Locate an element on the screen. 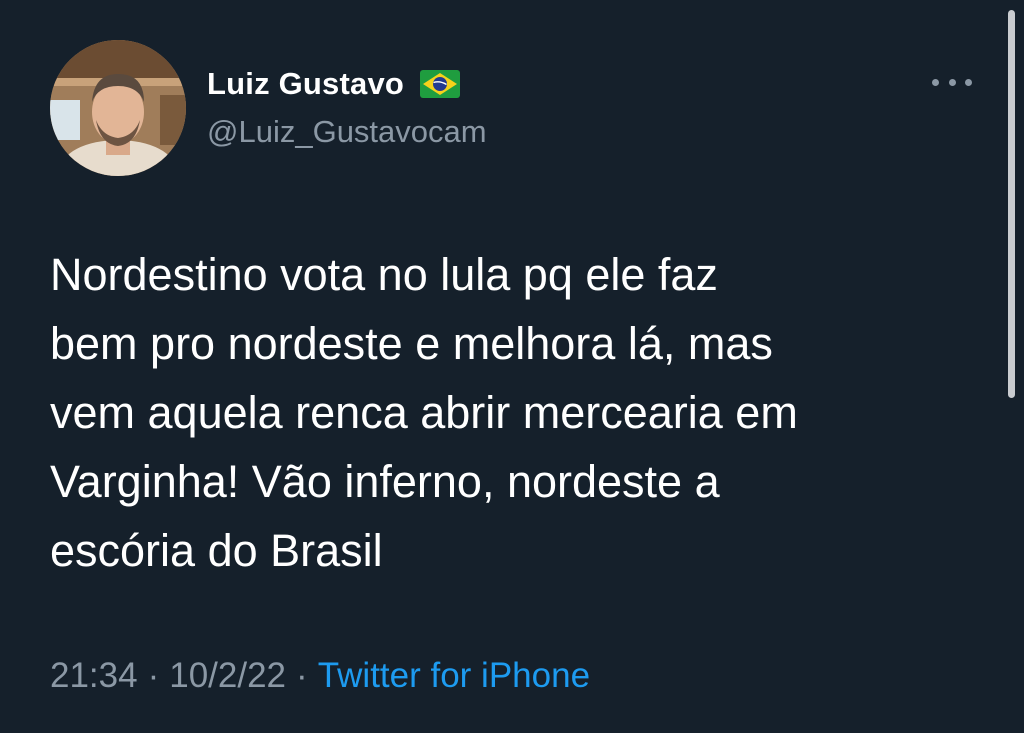 The height and width of the screenshot is (733, 1024). display-name: Luiz Gustavo is located at coordinates (305, 84).